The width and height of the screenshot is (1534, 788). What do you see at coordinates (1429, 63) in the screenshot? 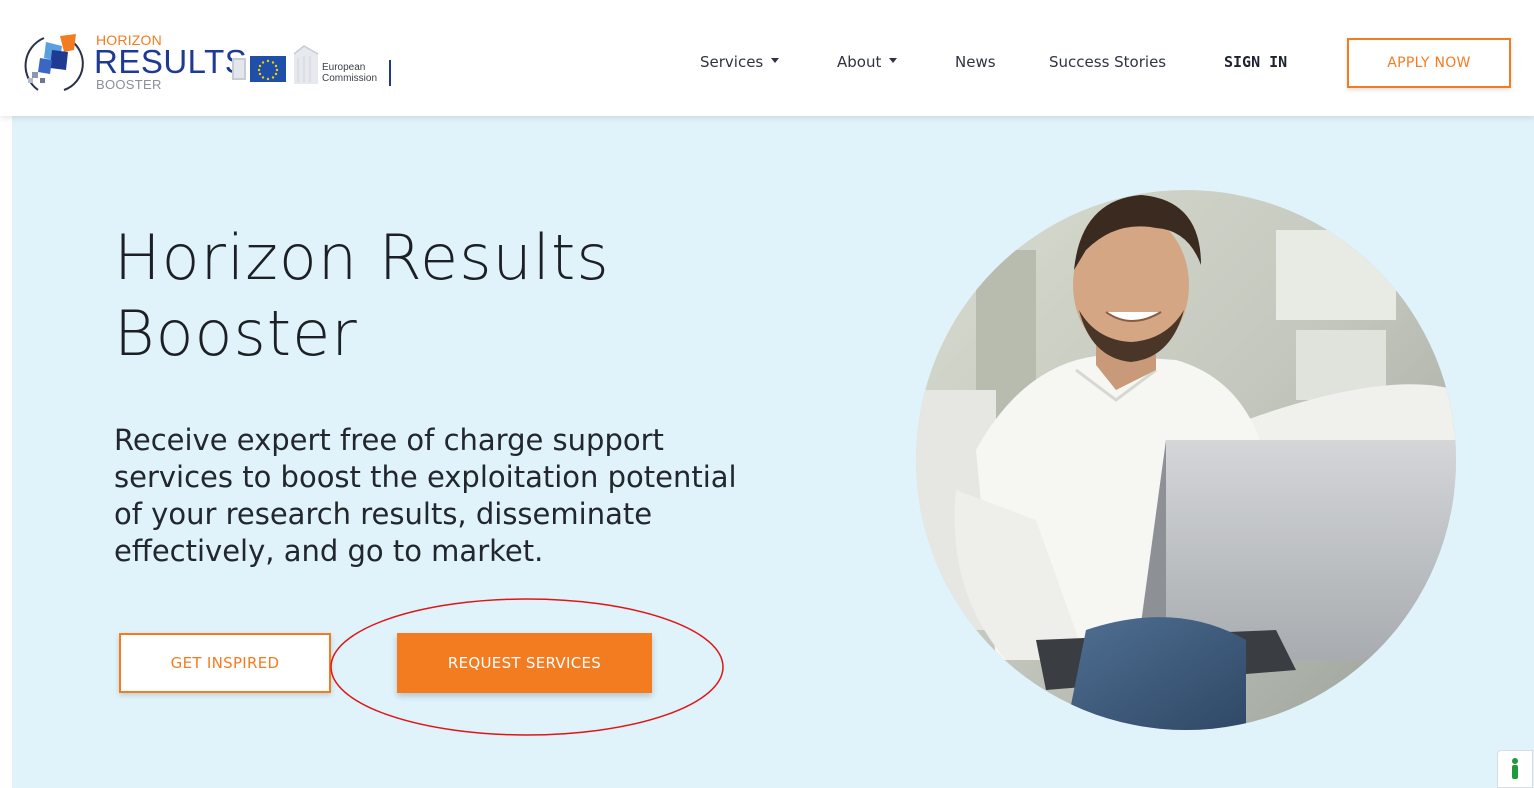
I see `apply-now-button: APPLY NOW` at bounding box center [1429, 63].